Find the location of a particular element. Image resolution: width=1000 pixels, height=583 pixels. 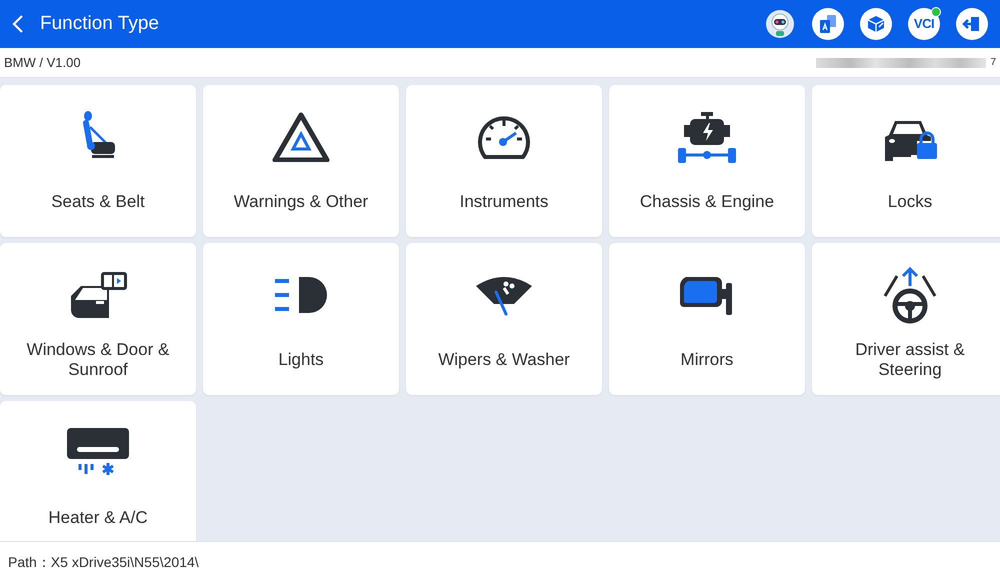

function-tile: Heater & A/C is located at coordinates (98, 471).